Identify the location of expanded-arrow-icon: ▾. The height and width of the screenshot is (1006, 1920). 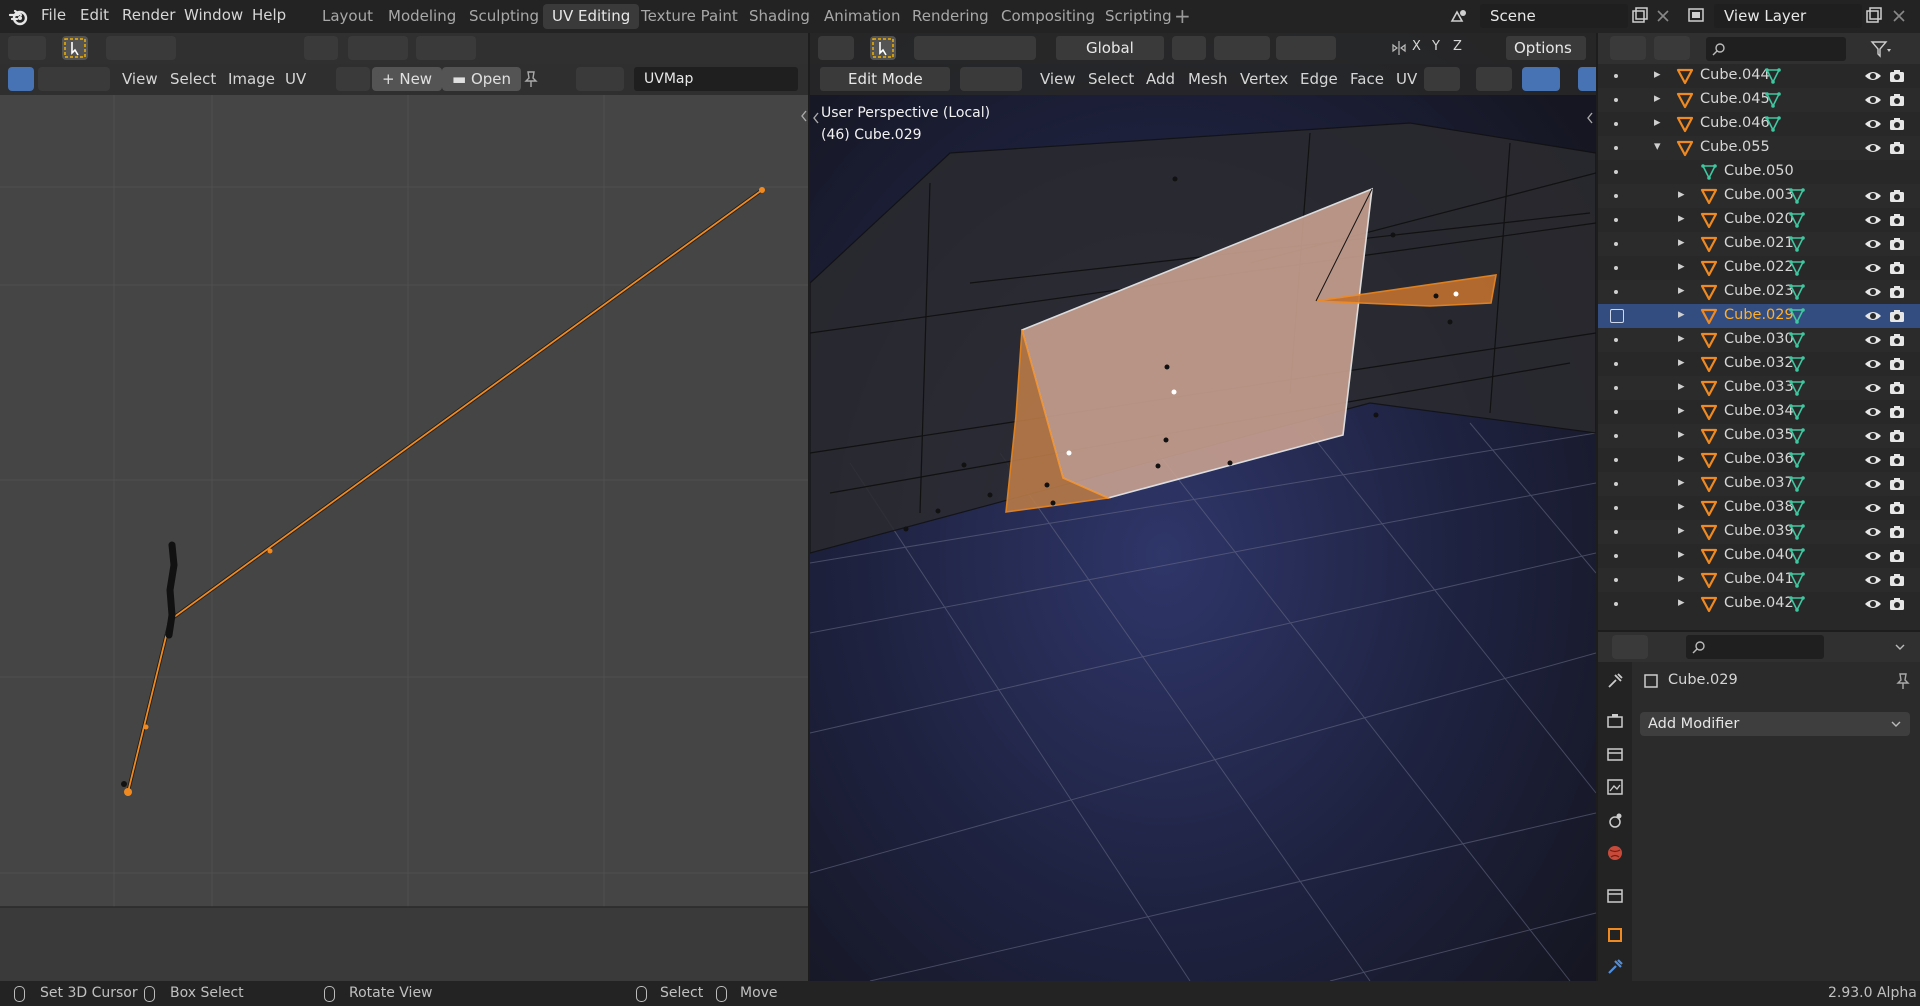
(1657, 146).